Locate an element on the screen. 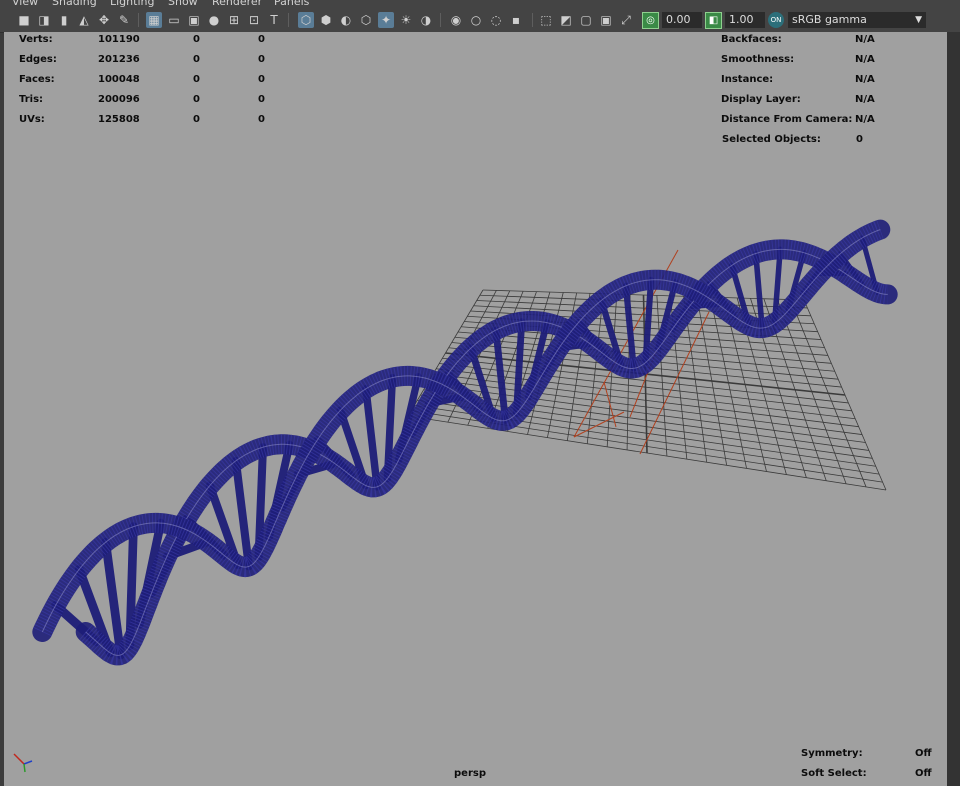 The image size is (960, 786). hud-verts-value: 101190 is located at coordinates (119, 39).